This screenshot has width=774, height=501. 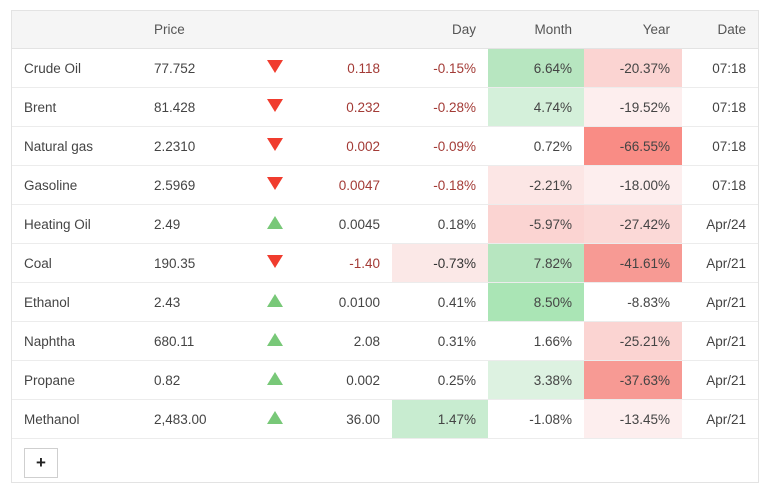 What do you see at coordinates (193, 419) in the screenshot?
I see `commodity-price: 2,483.00` at bounding box center [193, 419].